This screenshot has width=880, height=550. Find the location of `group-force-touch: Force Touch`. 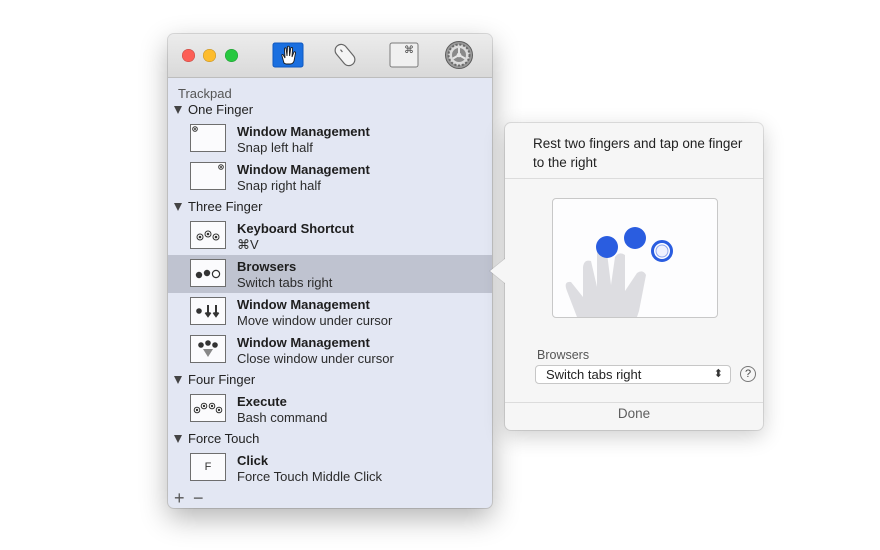

group-force-touch: Force Touch is located at coordinates (216, 438).